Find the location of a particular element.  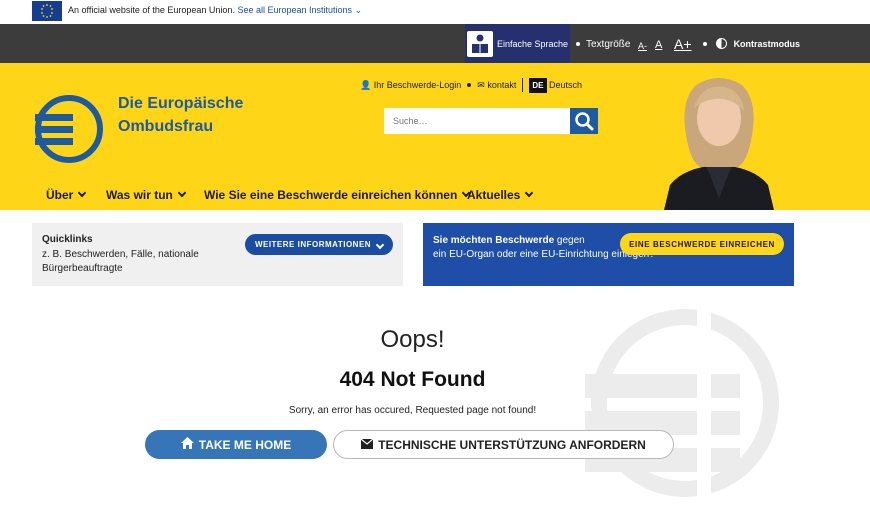

text-size-small-button: A- is located at coordinates (642, 46).